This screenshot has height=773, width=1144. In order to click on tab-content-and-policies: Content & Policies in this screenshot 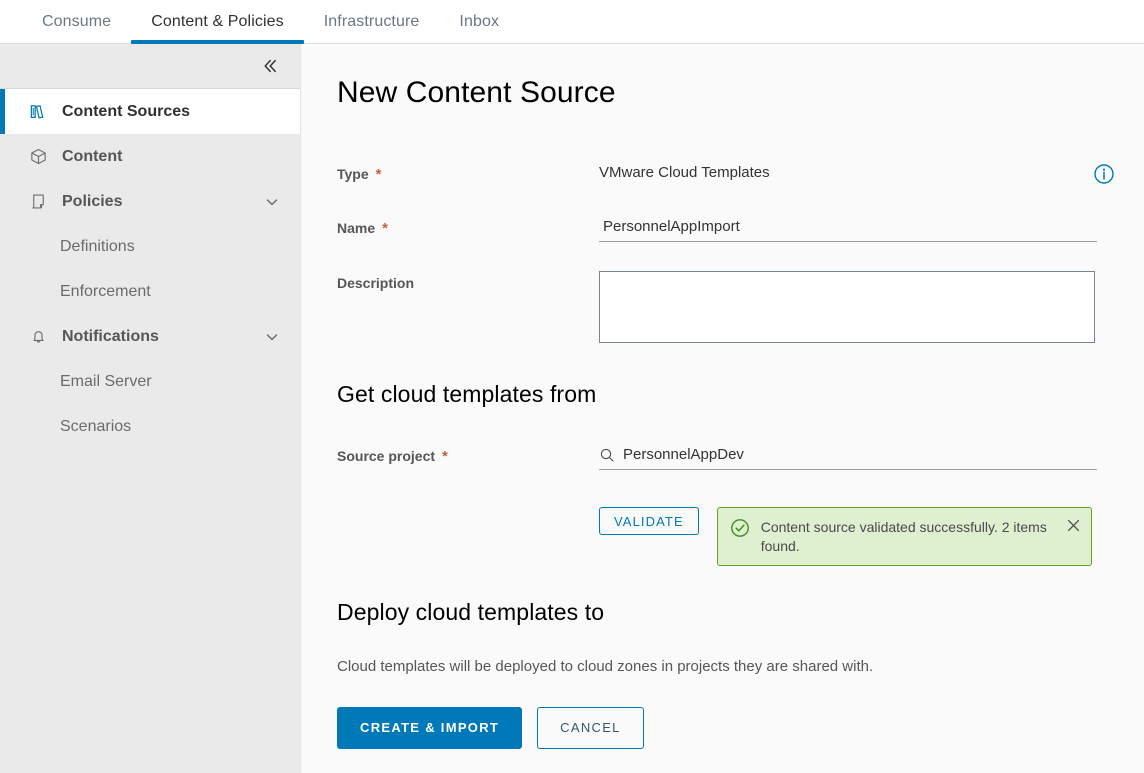, I will do `click(217, 22)`.